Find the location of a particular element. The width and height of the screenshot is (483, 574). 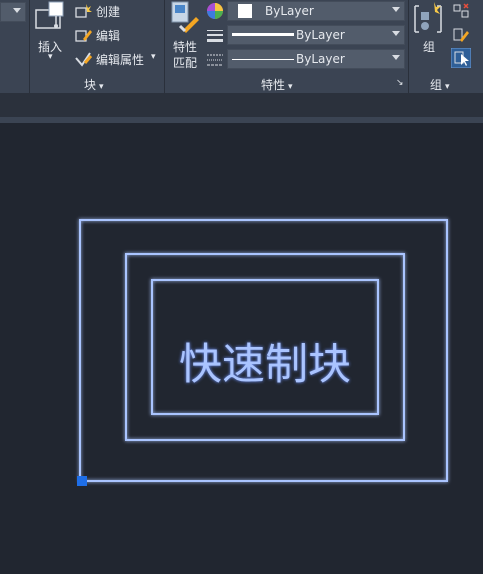

lineweight-sample is located at coordinates (263, 34).